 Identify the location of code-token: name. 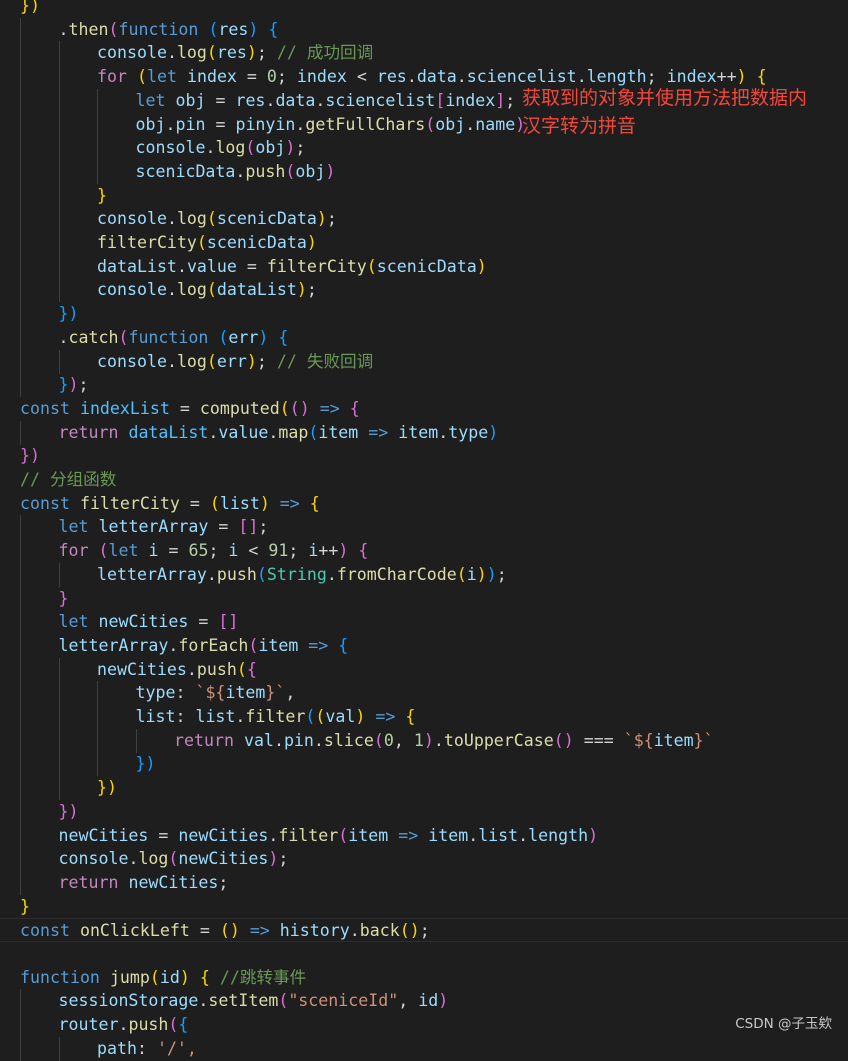
(495, 124).